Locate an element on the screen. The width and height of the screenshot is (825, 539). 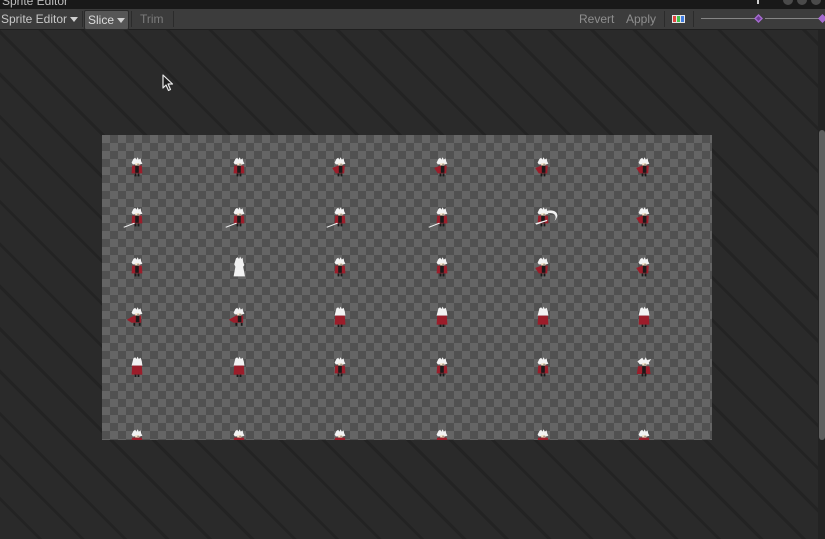
slice-dropdown: Slice is located at coordinates (107, 20).